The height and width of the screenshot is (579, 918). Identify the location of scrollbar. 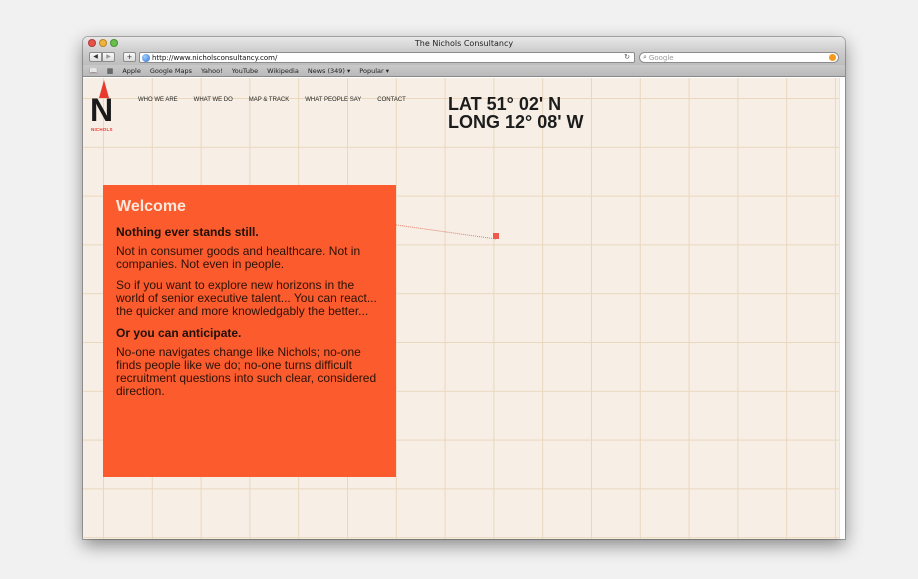
(842, 308).